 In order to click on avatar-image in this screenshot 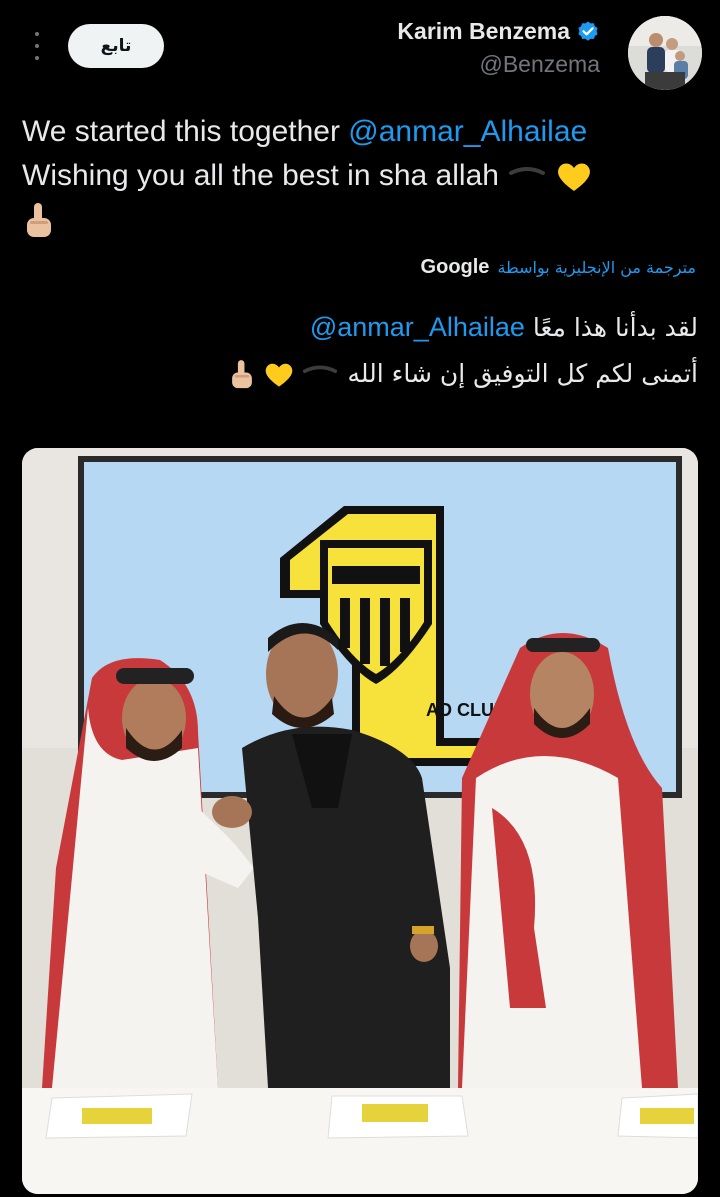, I will do `click(665, 53)`.